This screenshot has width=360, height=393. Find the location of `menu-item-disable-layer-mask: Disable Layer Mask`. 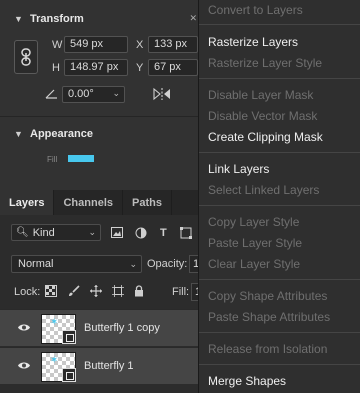

menu-item-disable-layer-mask: Disable Layer Mask is located at coordinates (261, 95).